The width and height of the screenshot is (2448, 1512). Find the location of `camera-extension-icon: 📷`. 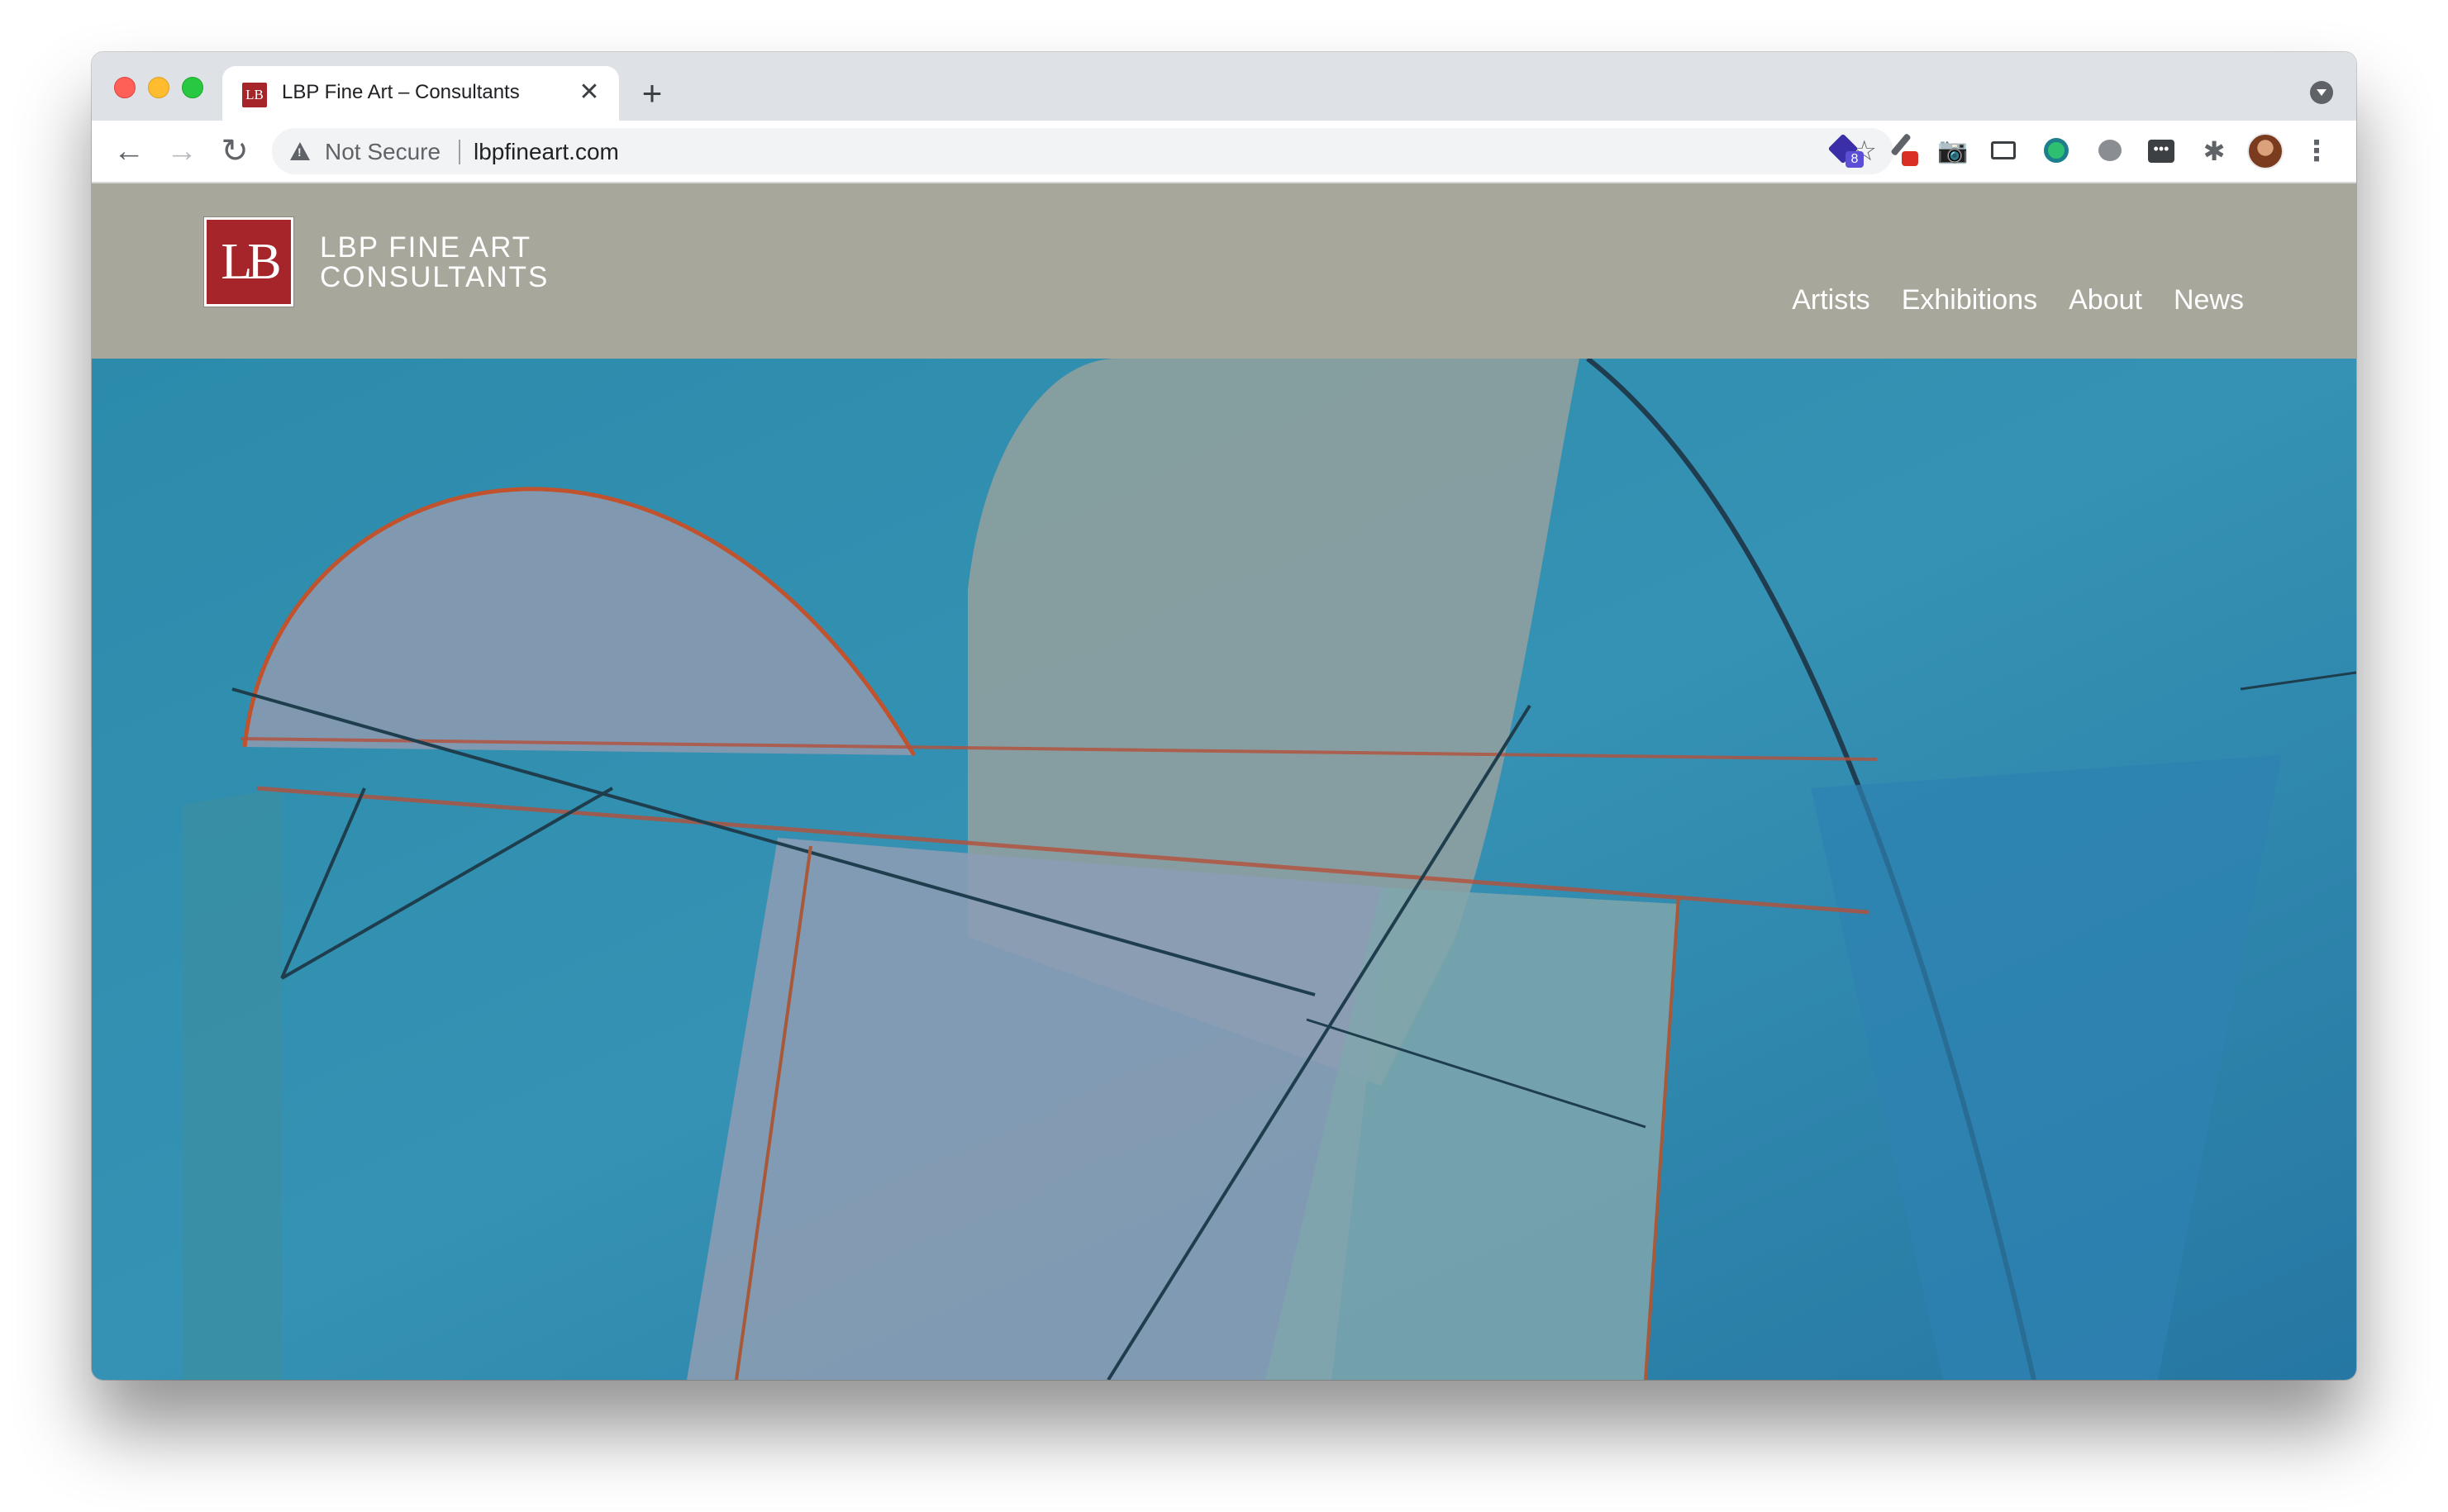

camera-extension-icon: 📷 is located at coordinates (1952, 151).